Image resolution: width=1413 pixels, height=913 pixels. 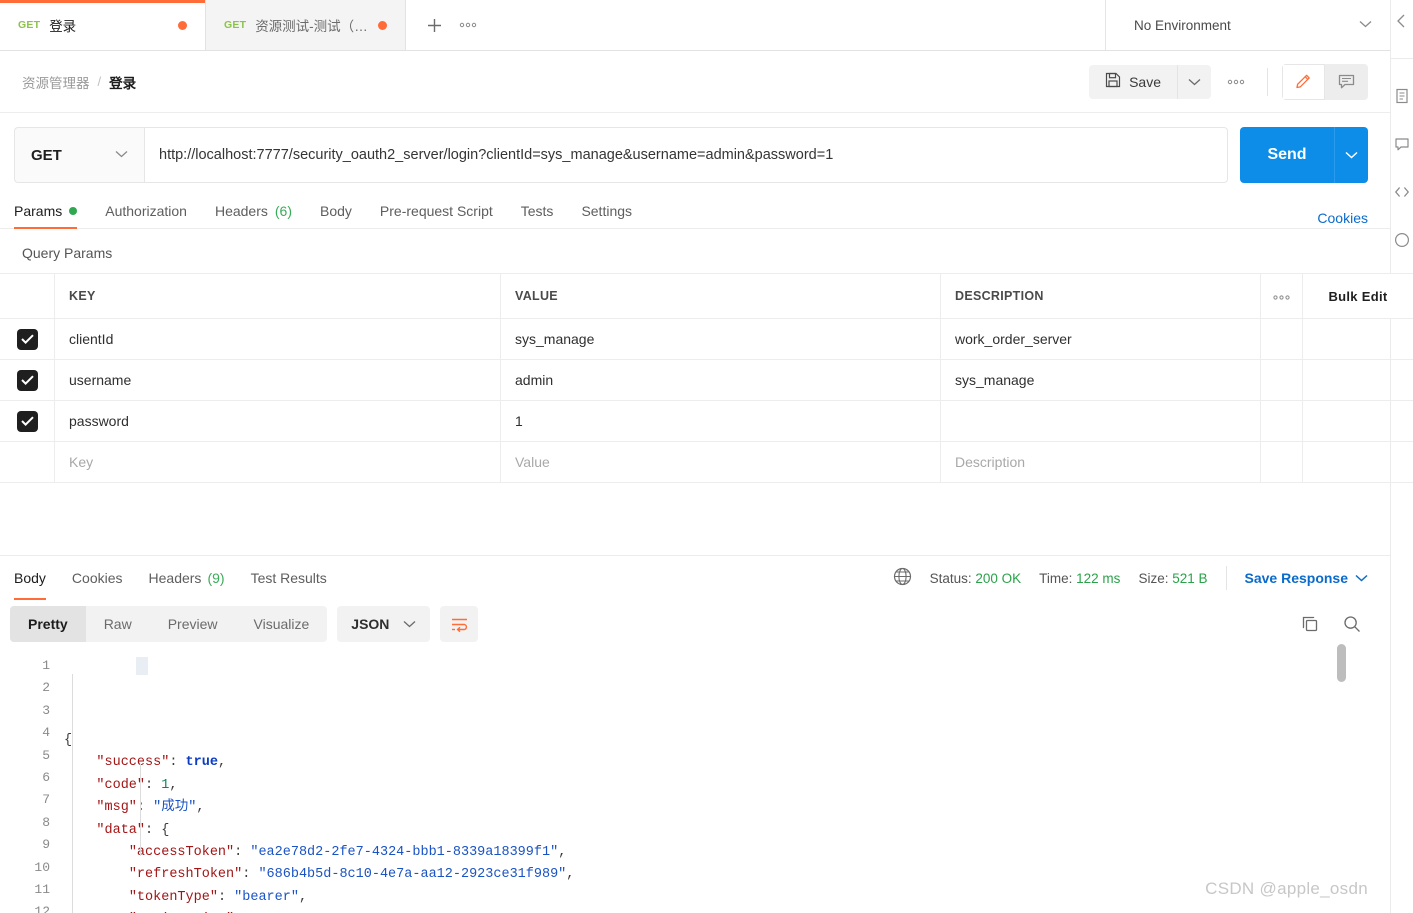 I want to click on new-param-description-input: Description, so click(x=1100, y=462).